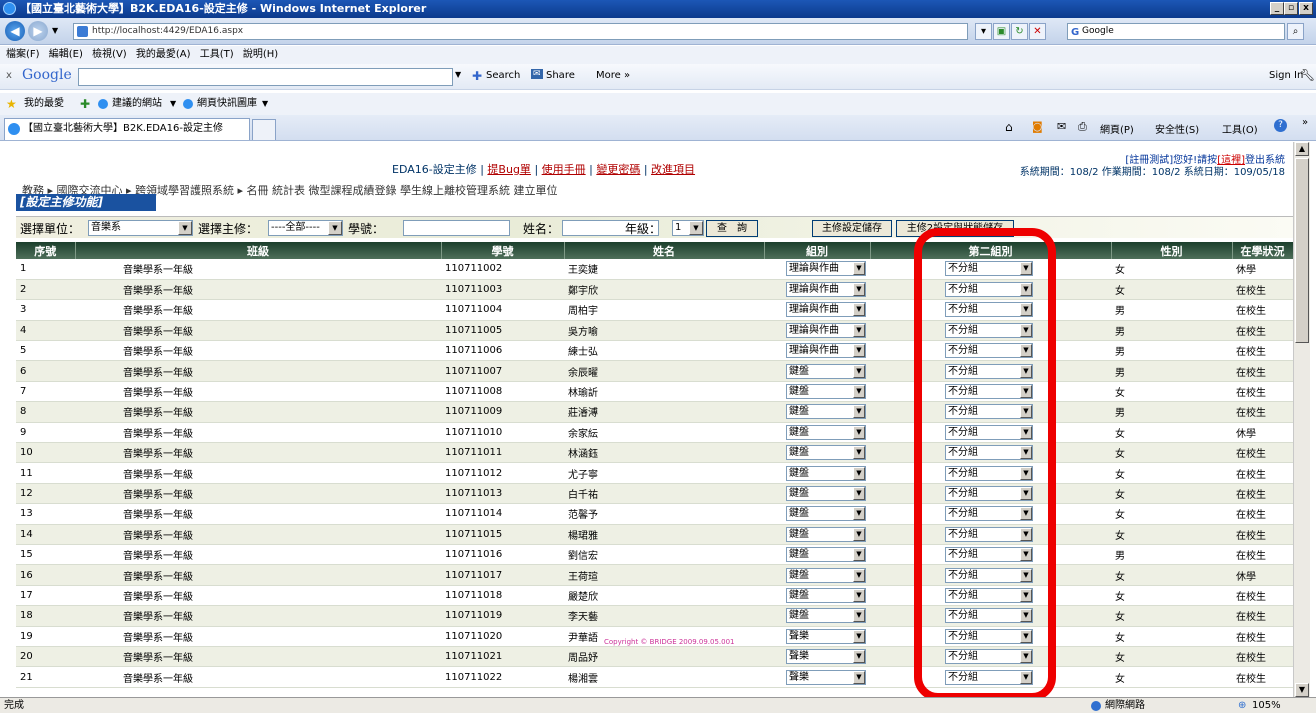 The width and height of the screenshot is (1316, 713). Describe the element at coordinates (1291, 8) in the screenshot. I see `maximize-button: ▫` at that location.